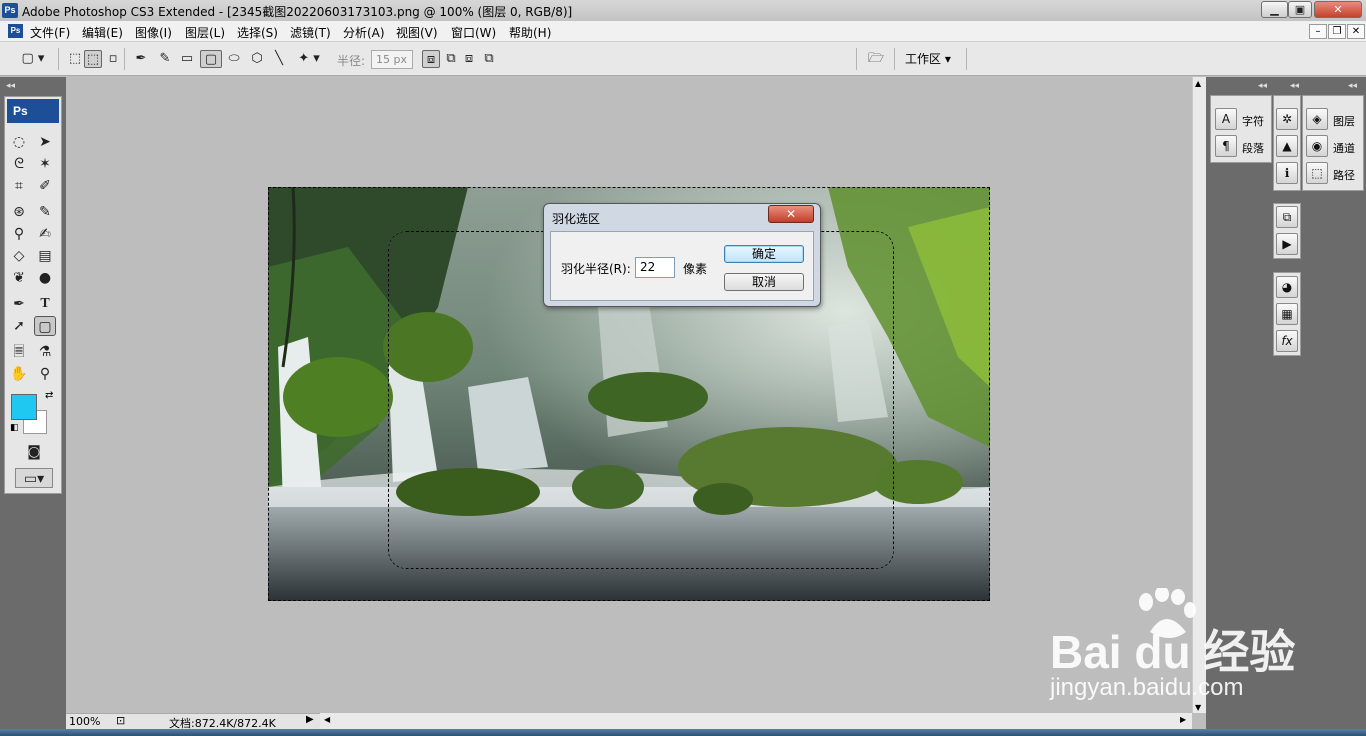  I want to click on menu-help: 帮助(H), so click(530, 32).